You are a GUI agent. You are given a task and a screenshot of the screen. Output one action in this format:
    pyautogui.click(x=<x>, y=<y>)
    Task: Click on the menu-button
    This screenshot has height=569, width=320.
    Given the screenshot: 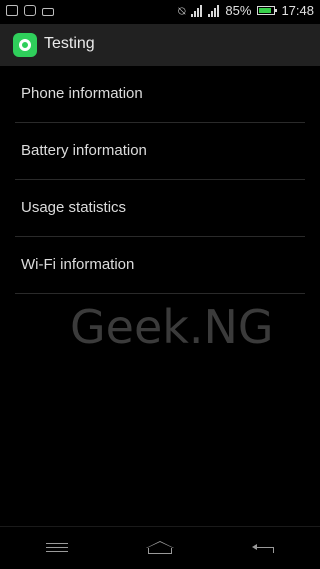 What is the action you would take?
    pyautogui.click(x=57, y=548)
    